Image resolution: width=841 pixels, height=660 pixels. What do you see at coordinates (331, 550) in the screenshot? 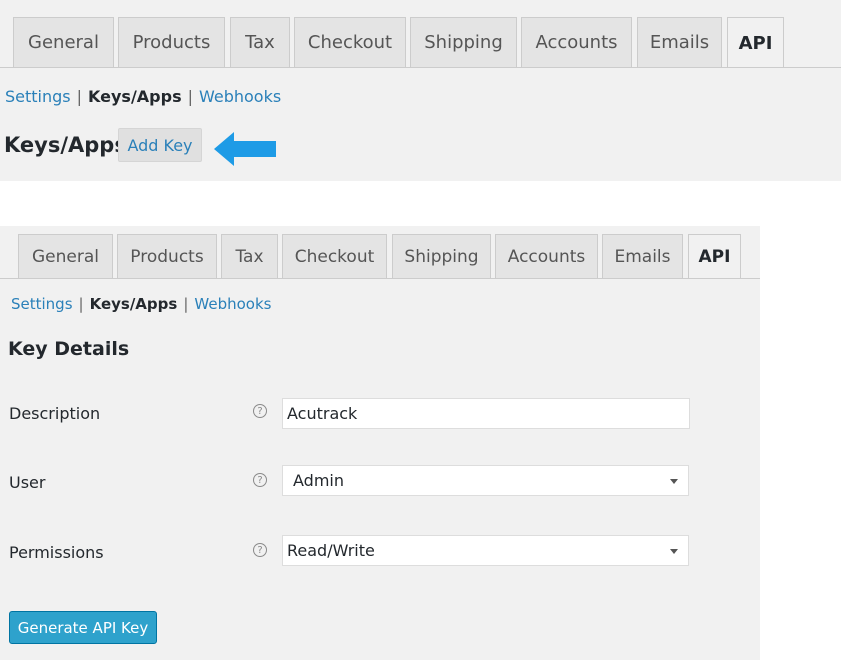
I see `permissions-select-value: Read/Write` at bounding box center [331, 550].